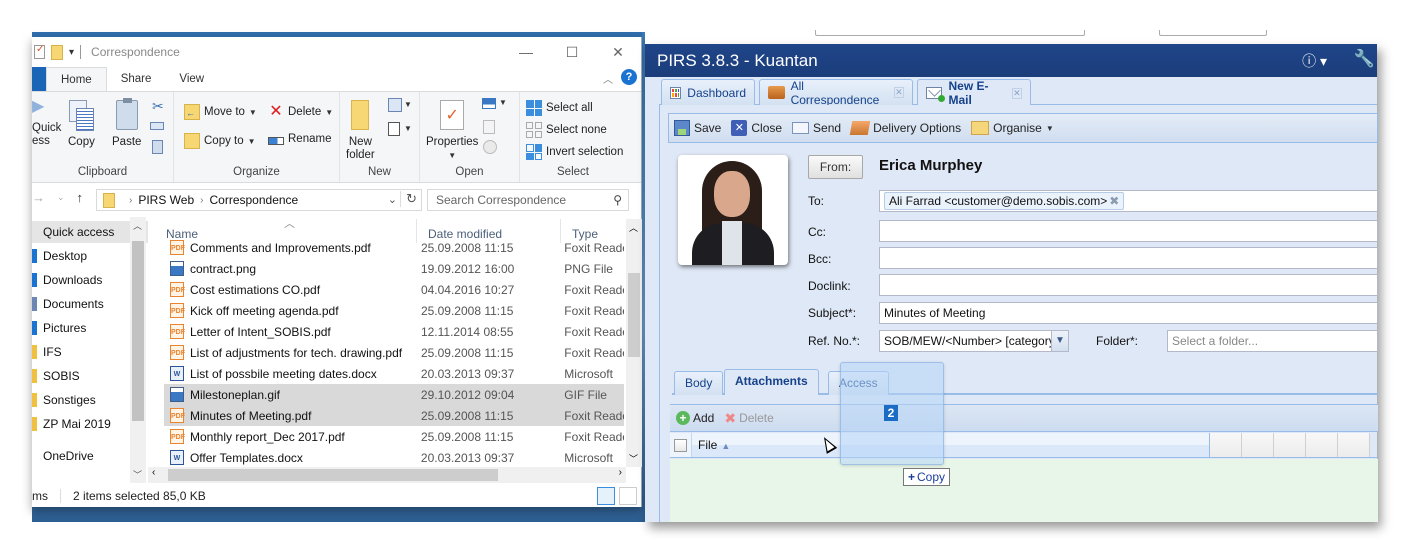 The width and height of the screenshot is (1409, 553). What do you see at coordinates (708, 92) in the screenshot?
I see `tab-dashboard: Dashboard` at bounding box center [708, 92].